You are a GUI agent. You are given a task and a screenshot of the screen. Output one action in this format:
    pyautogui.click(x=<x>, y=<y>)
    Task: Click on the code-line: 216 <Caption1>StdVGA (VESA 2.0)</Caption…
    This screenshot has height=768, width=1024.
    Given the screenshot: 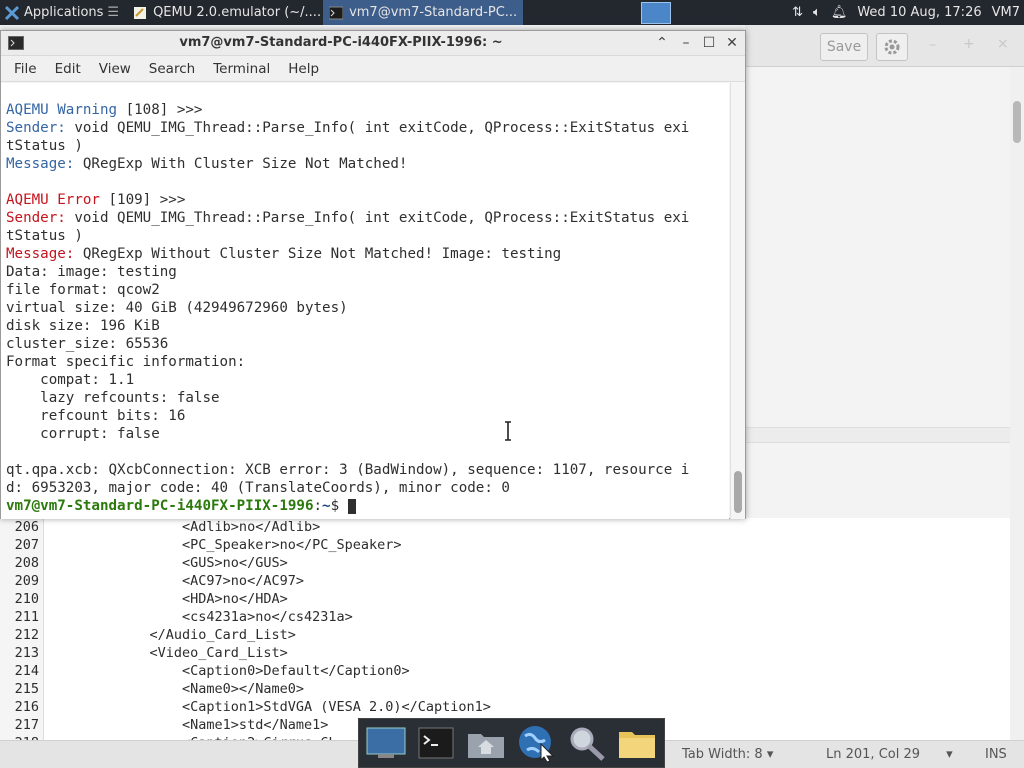 What is the action you would take?
    pyautogui.click(x=505, y=707)
    